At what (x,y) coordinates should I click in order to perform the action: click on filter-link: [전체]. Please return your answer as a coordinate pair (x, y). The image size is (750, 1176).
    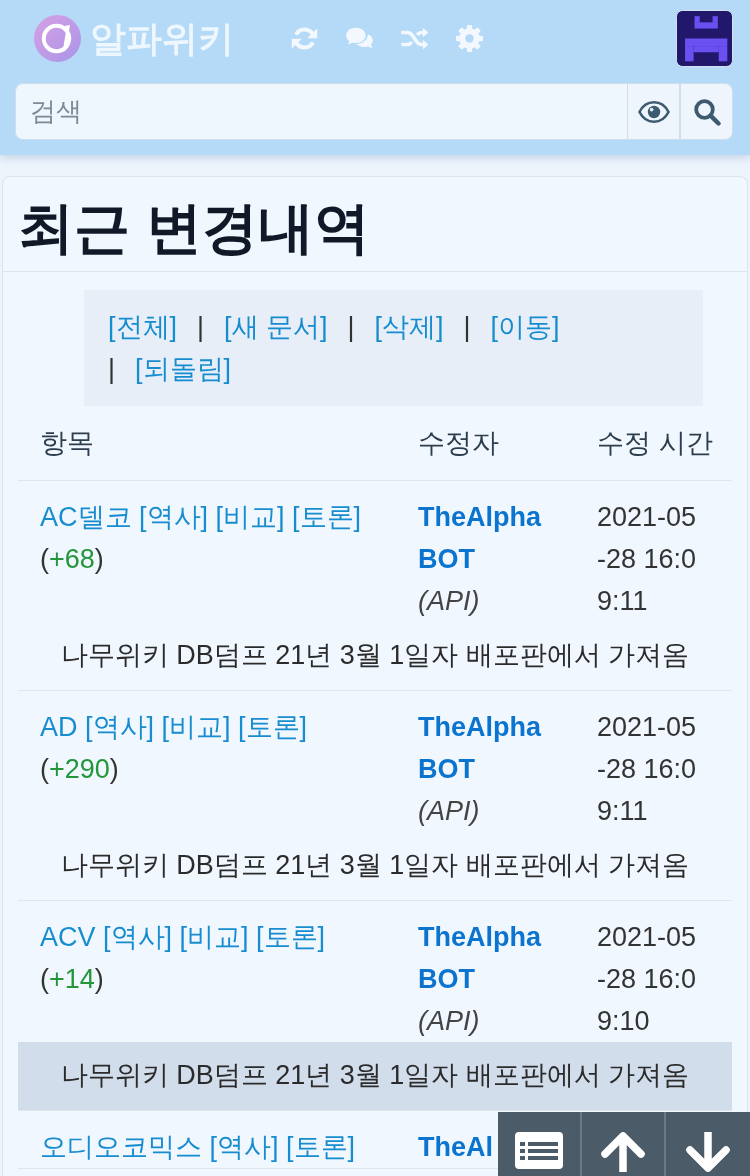
    Looking at the image, I should click on (142, 327).